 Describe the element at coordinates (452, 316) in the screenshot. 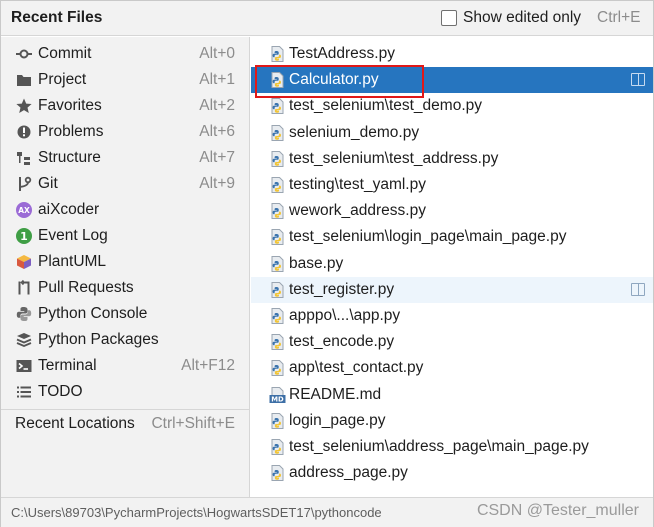

I see `file-row: apppo\...\app.py` at that location.